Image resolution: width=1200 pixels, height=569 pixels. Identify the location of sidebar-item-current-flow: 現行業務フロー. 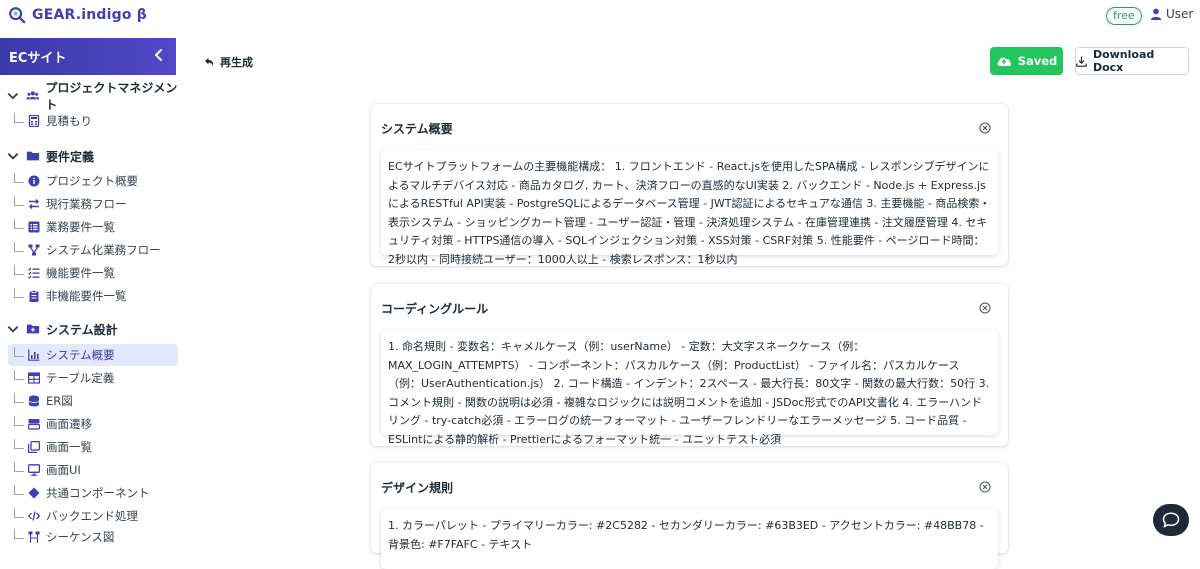
(93, 204).